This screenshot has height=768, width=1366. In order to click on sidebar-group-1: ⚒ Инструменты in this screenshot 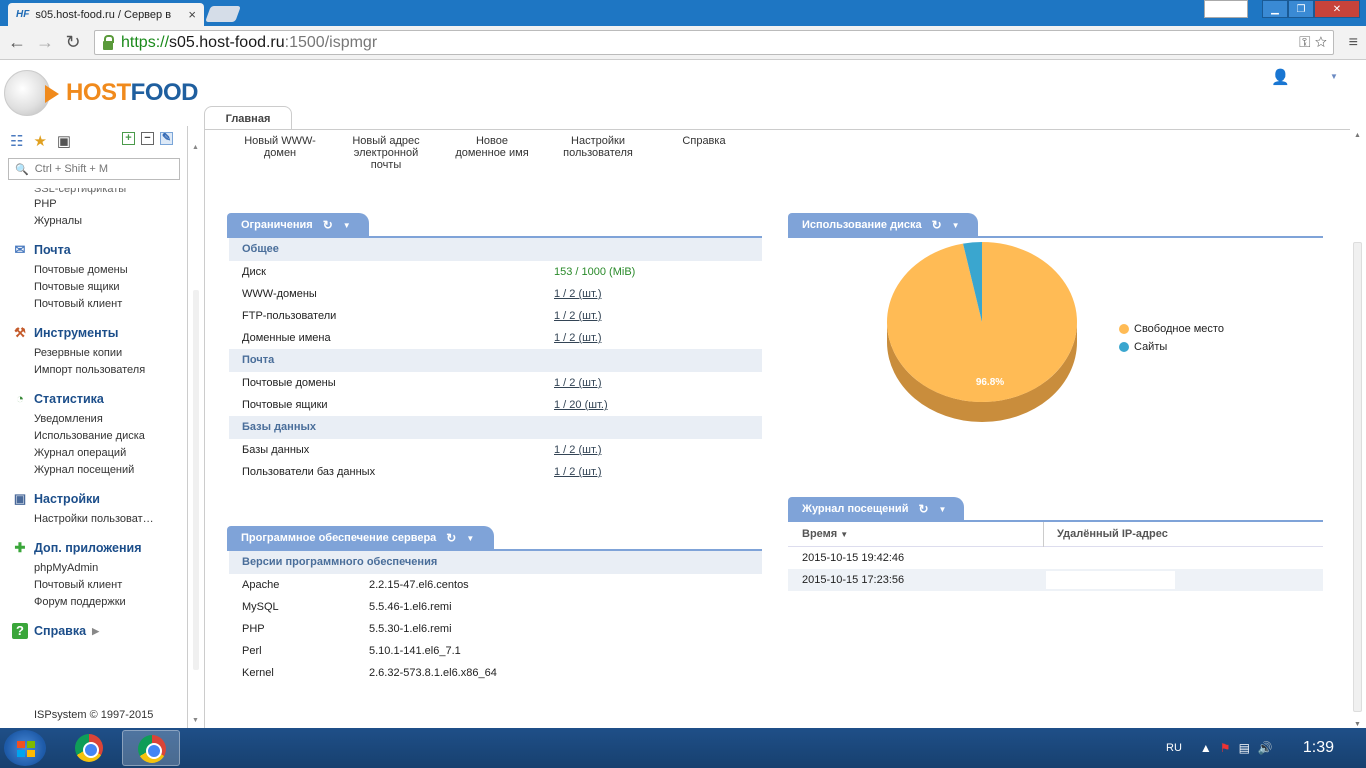, I will do `click(94, 333)`.